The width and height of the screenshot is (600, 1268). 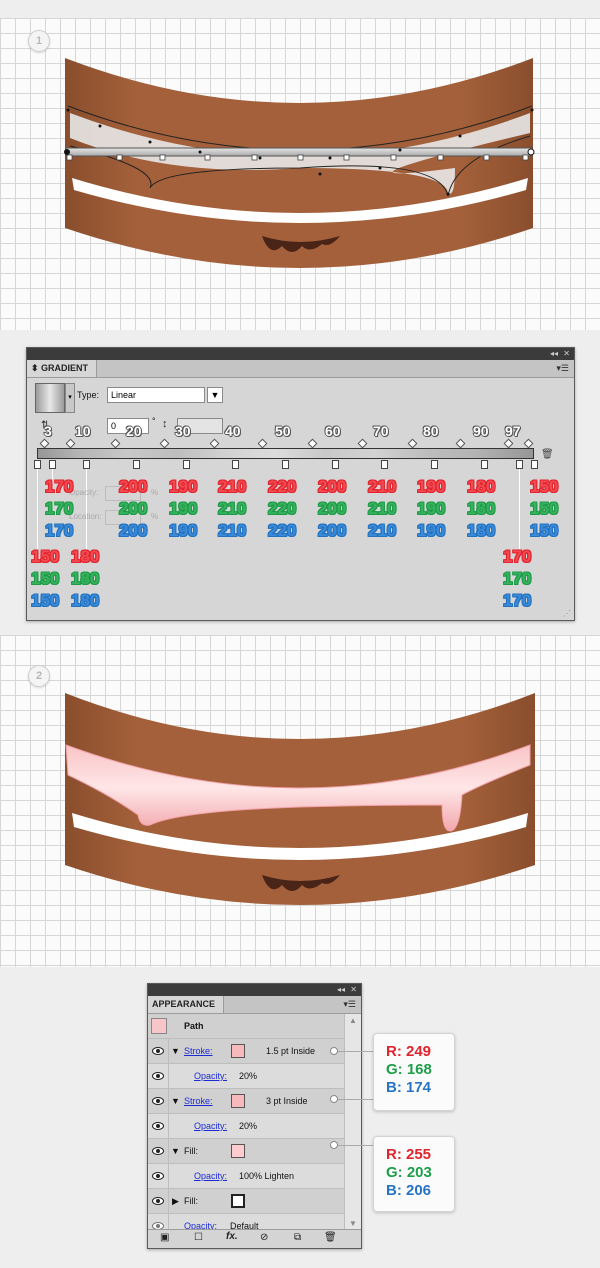 I want to click on collapsed-triangle-icon: ▶, so click(x=175, y=1201).